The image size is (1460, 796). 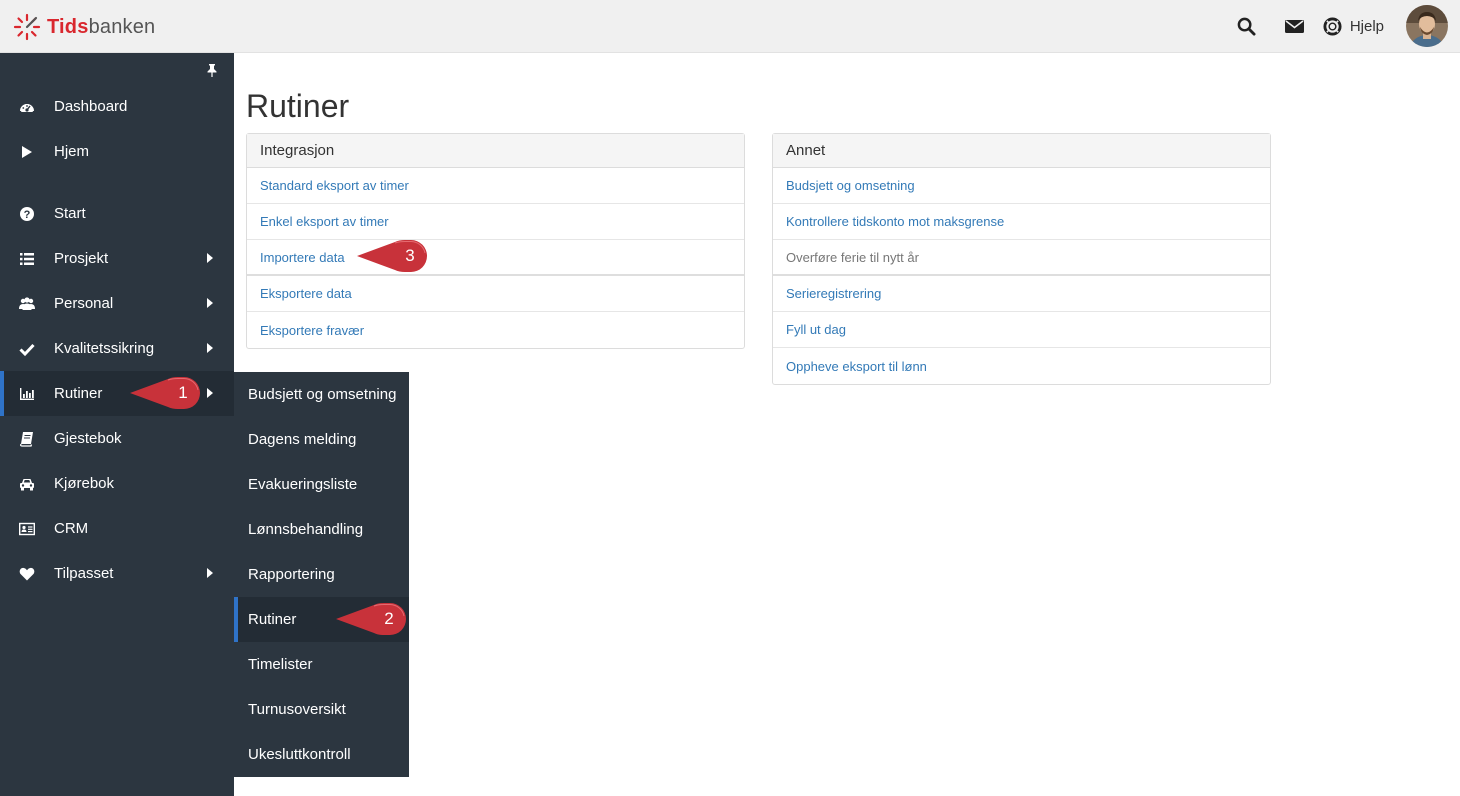 I want to click on sidebar-item-hjem: Hjem, so click(x=117, y=151).